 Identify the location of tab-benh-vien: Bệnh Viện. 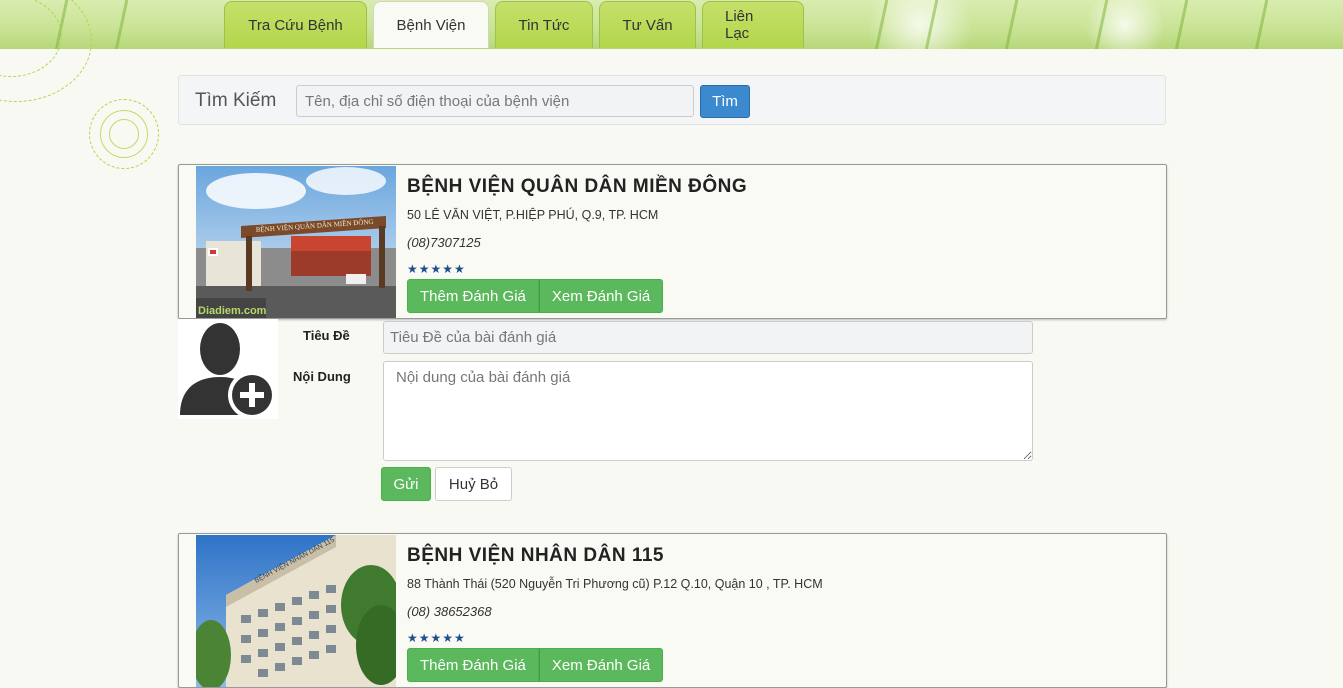
(431, 24).